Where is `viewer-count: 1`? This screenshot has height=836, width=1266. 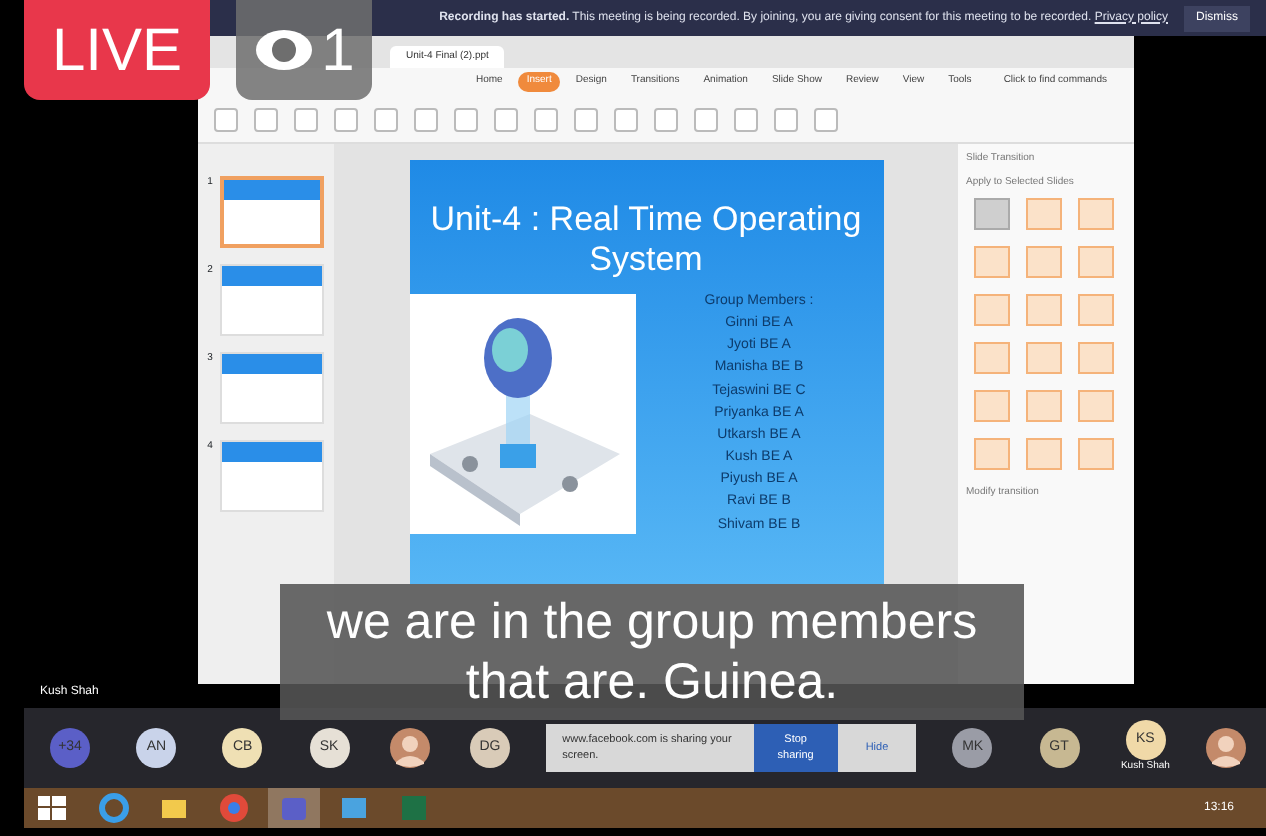 viewer-count: 1 is located at coordinates (338, 51).